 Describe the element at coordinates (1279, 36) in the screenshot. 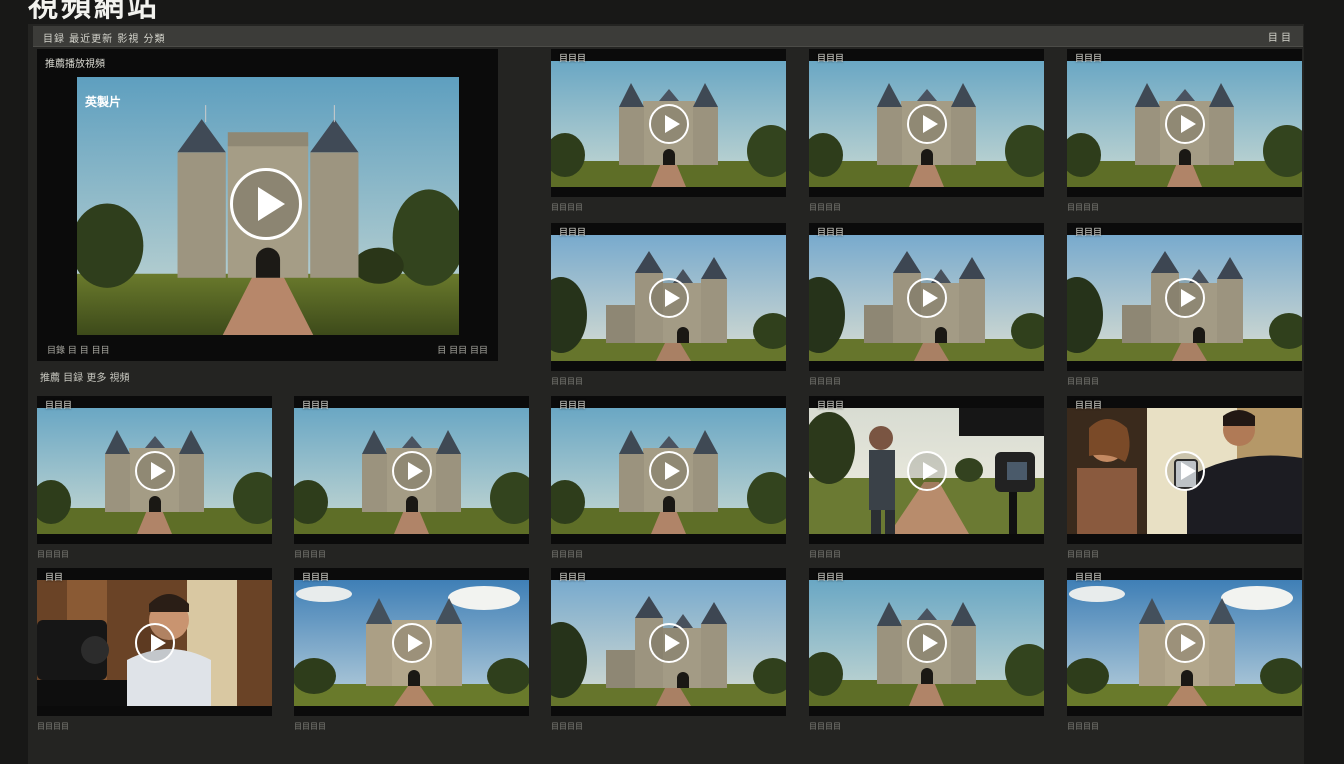

I see `toolbar-right-text: 目 目` at that location.